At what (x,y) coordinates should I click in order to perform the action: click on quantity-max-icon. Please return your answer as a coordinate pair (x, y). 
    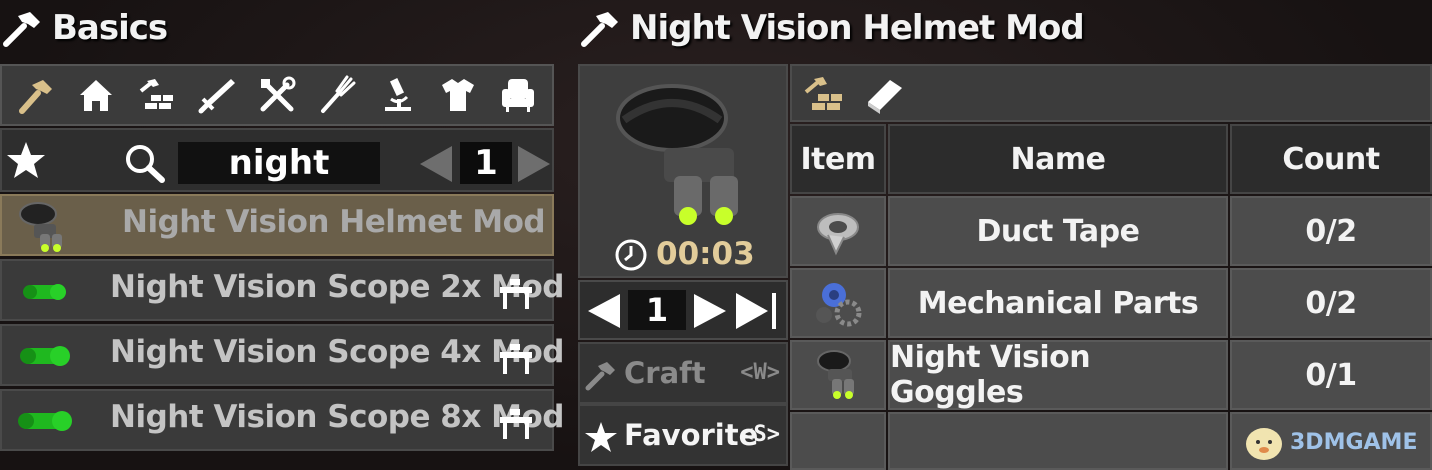
    Looking at the image, I should click on (757, 311).